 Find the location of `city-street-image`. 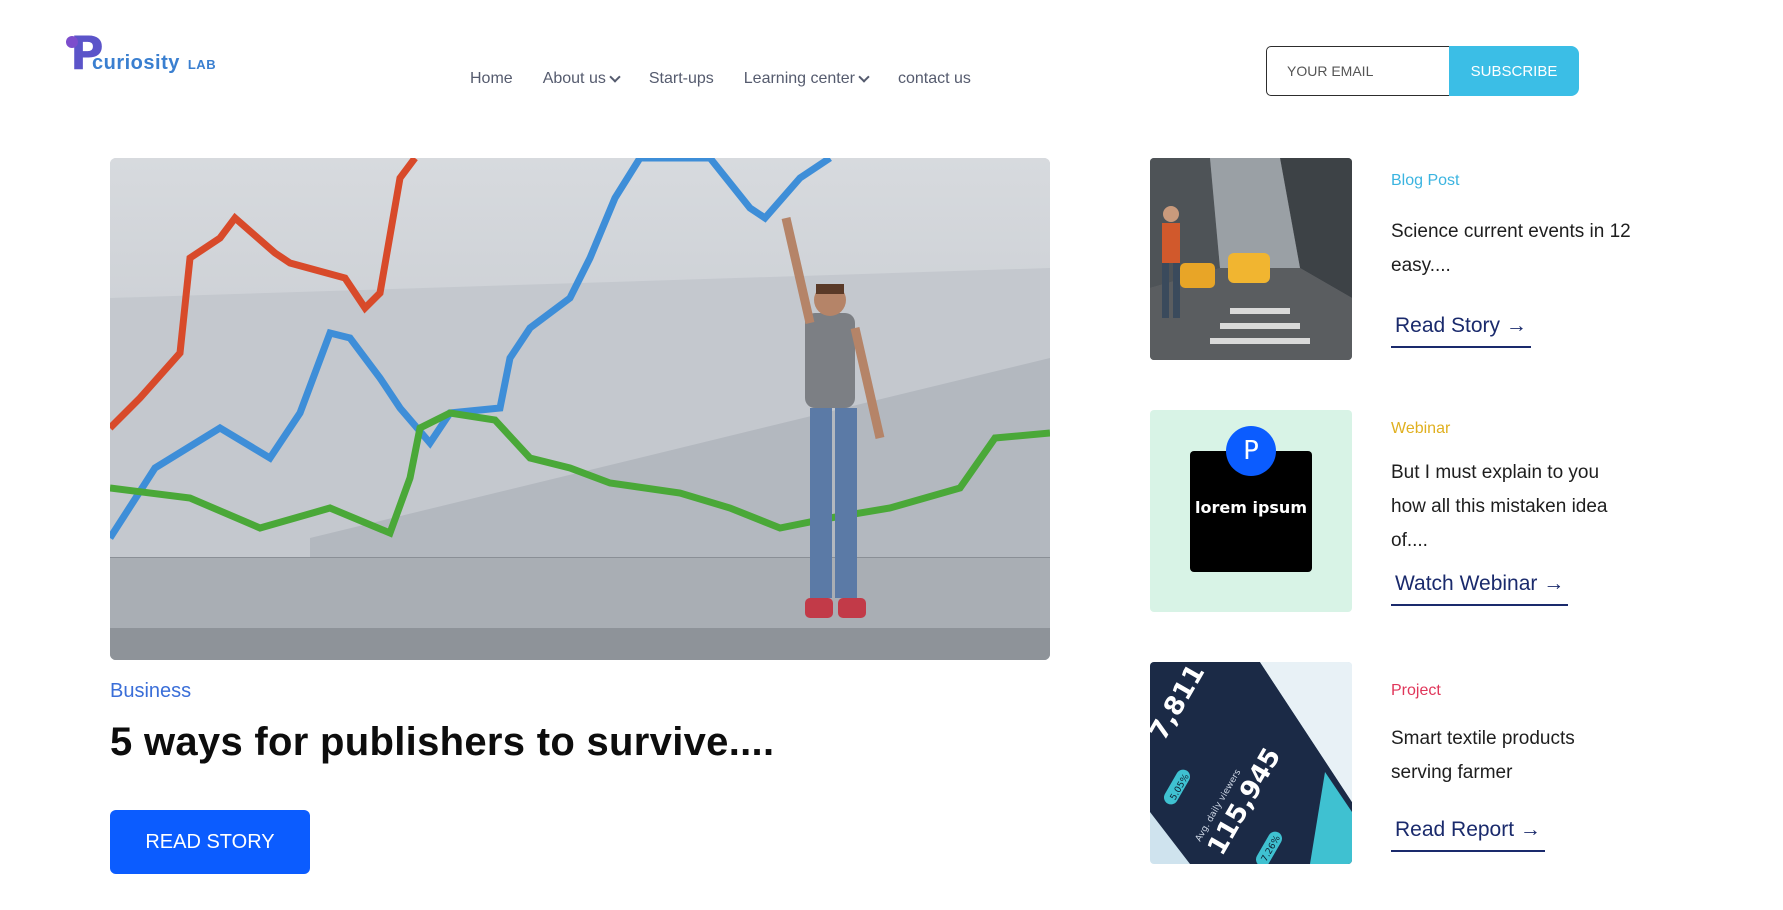

city-street-image is located at coordinates (1251, 259).